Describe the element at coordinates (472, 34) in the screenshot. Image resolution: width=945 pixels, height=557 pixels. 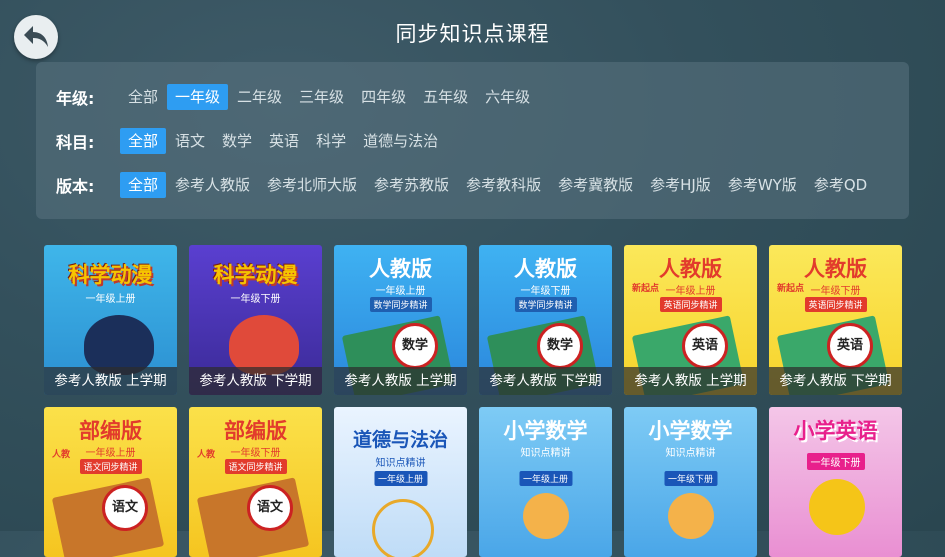
I see `page-title: 同步知识点课程` at that location.